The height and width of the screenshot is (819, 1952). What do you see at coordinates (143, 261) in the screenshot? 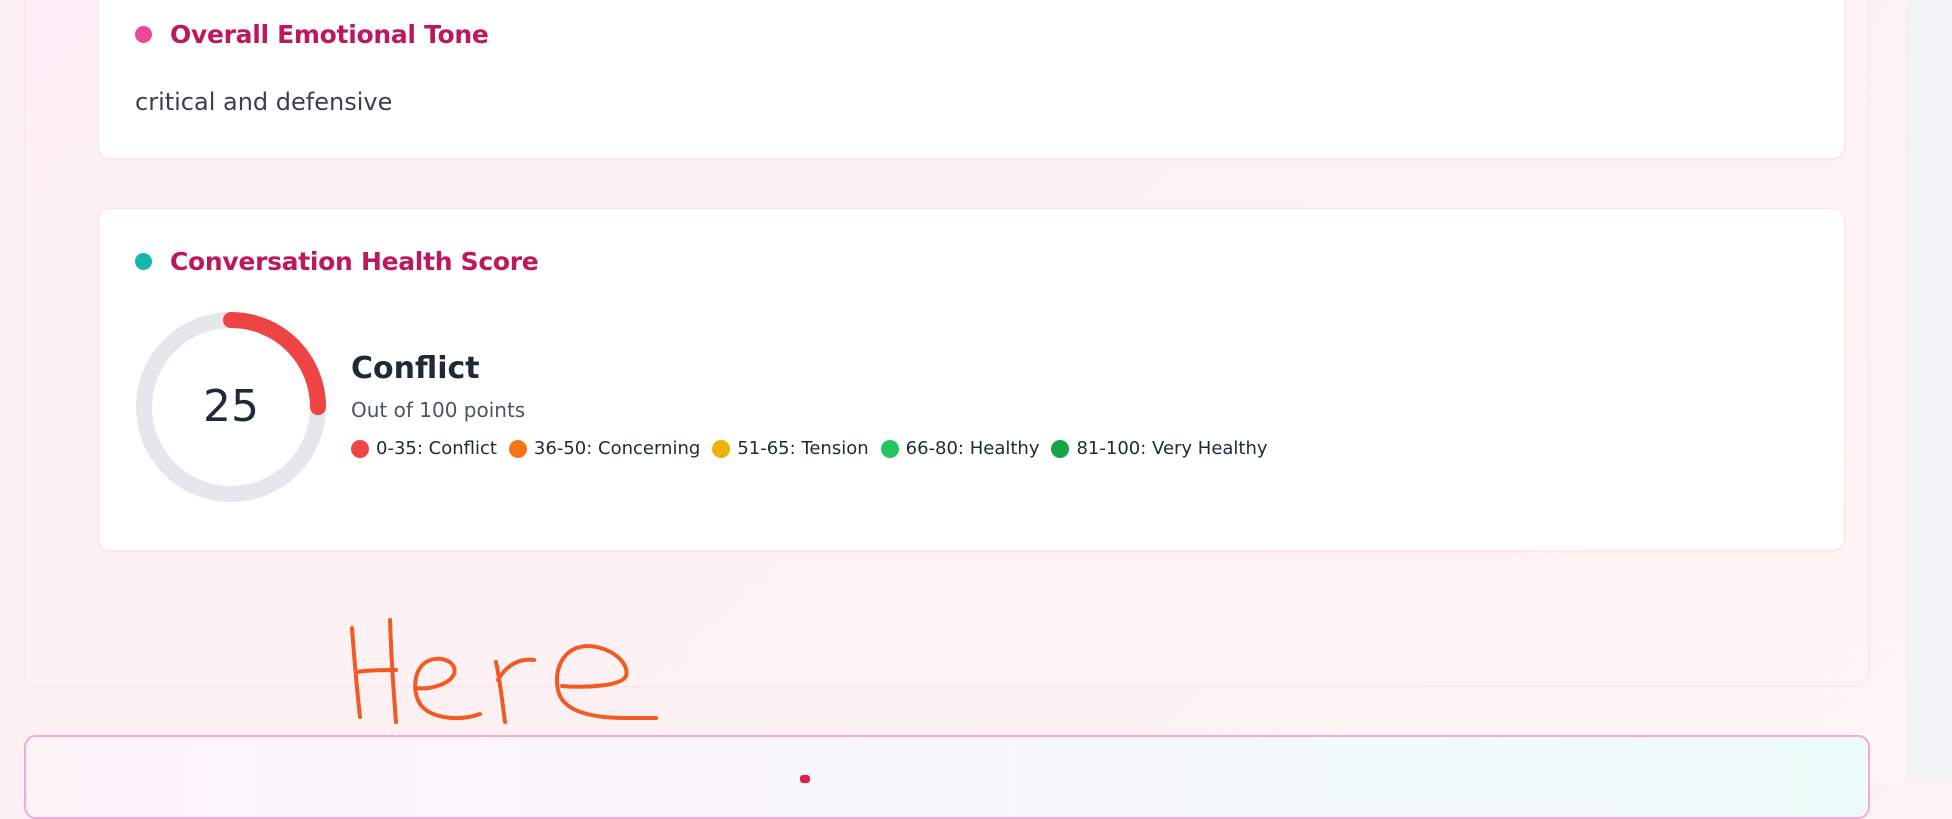
I see `teal-dot-icon` at bounding box center [143, 261].